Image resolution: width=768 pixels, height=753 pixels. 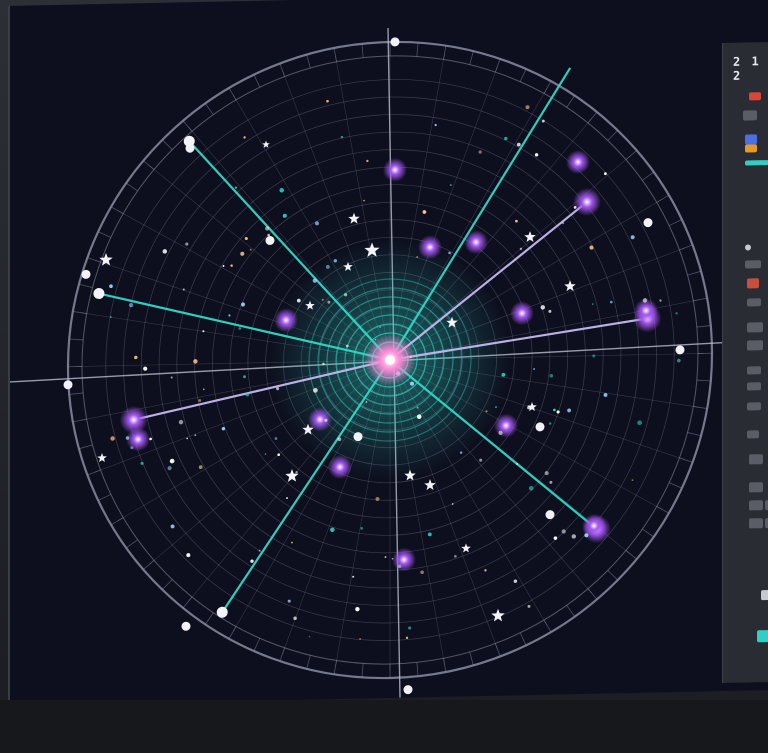 I want to click on clock-readout: 2 1 2, so click(x=747, y=68).